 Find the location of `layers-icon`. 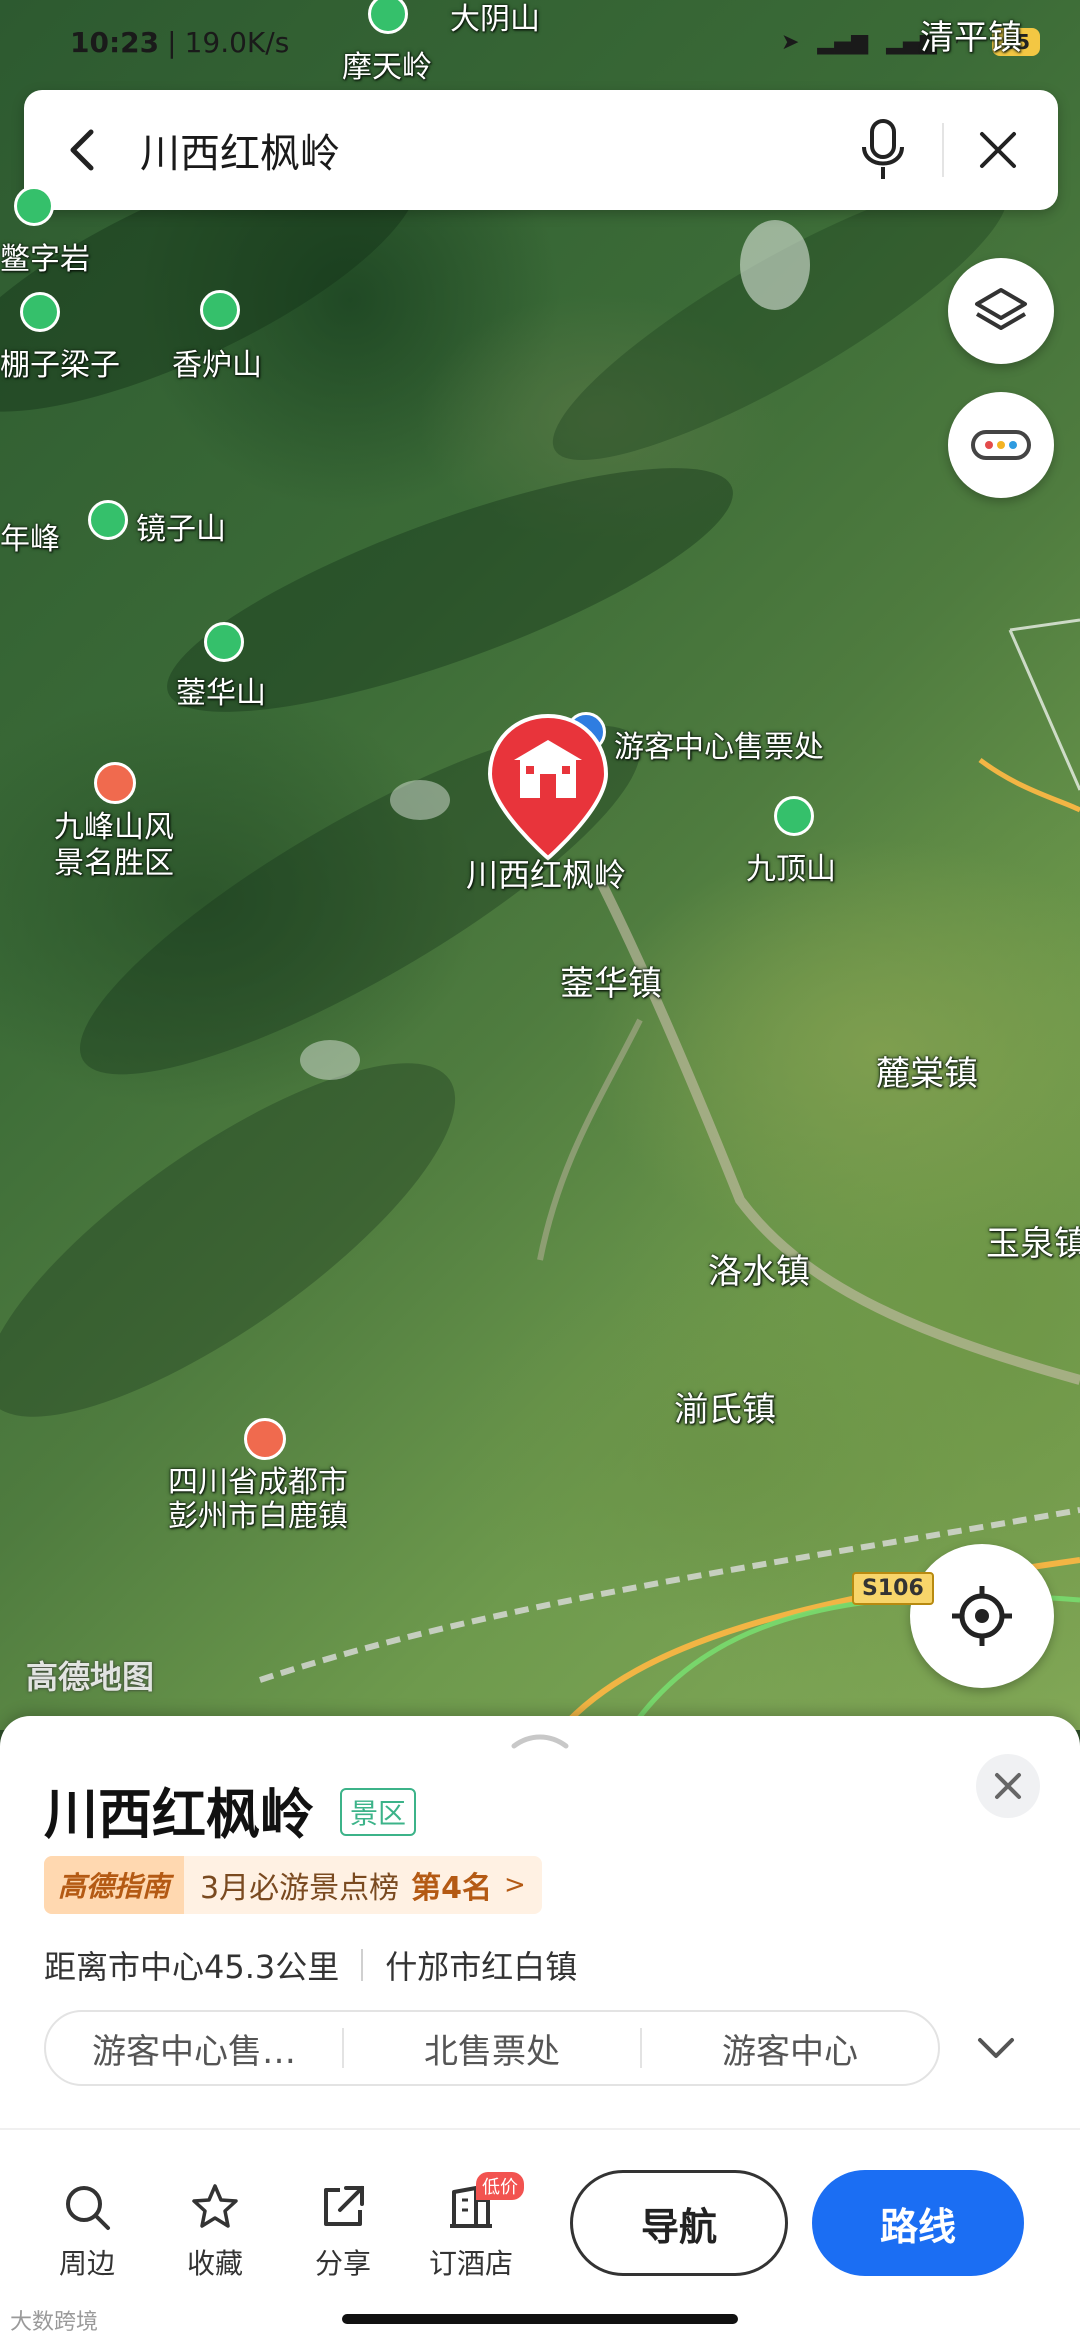

layers-icon is located at coordinates (1001, 309).